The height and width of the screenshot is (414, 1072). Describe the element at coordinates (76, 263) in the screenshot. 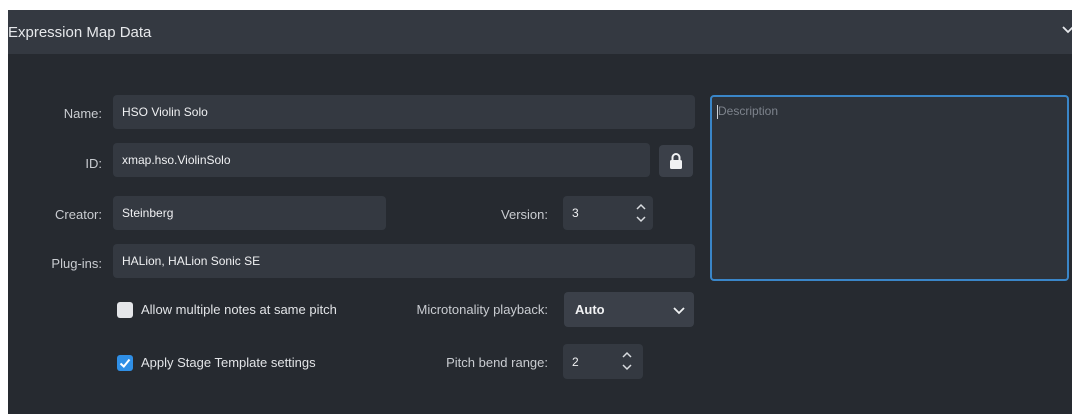

I see `plugins-label: Plug-ins:` at that location.